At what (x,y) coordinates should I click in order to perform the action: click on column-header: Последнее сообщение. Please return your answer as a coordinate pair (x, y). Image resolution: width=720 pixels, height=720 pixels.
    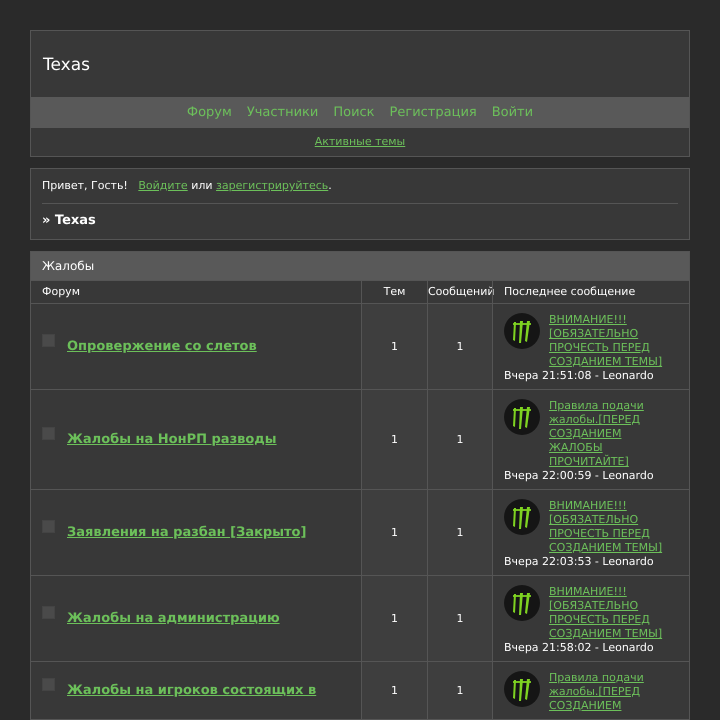
    Looking at the image, I should click on (590, 291).